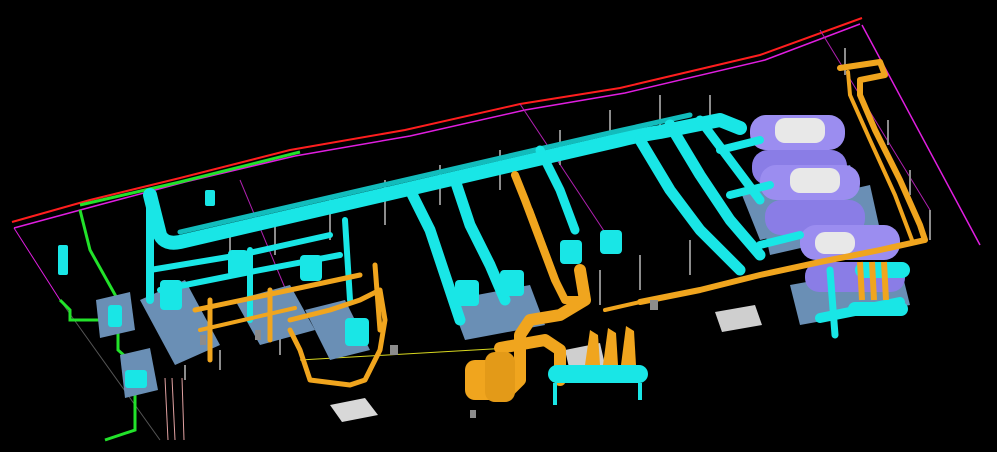 This screenshot has width=997, height=452. I want to click on chiller-connection, so click(740, 145).